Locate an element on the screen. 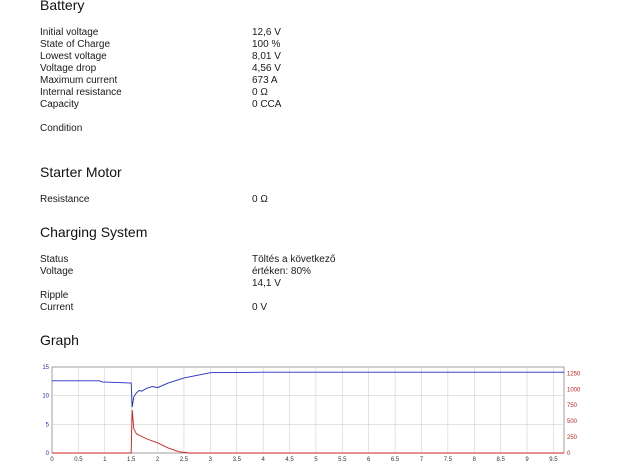 This screenshot has width=640, height=469. current-label: Current is located at coordinates (57, 307).